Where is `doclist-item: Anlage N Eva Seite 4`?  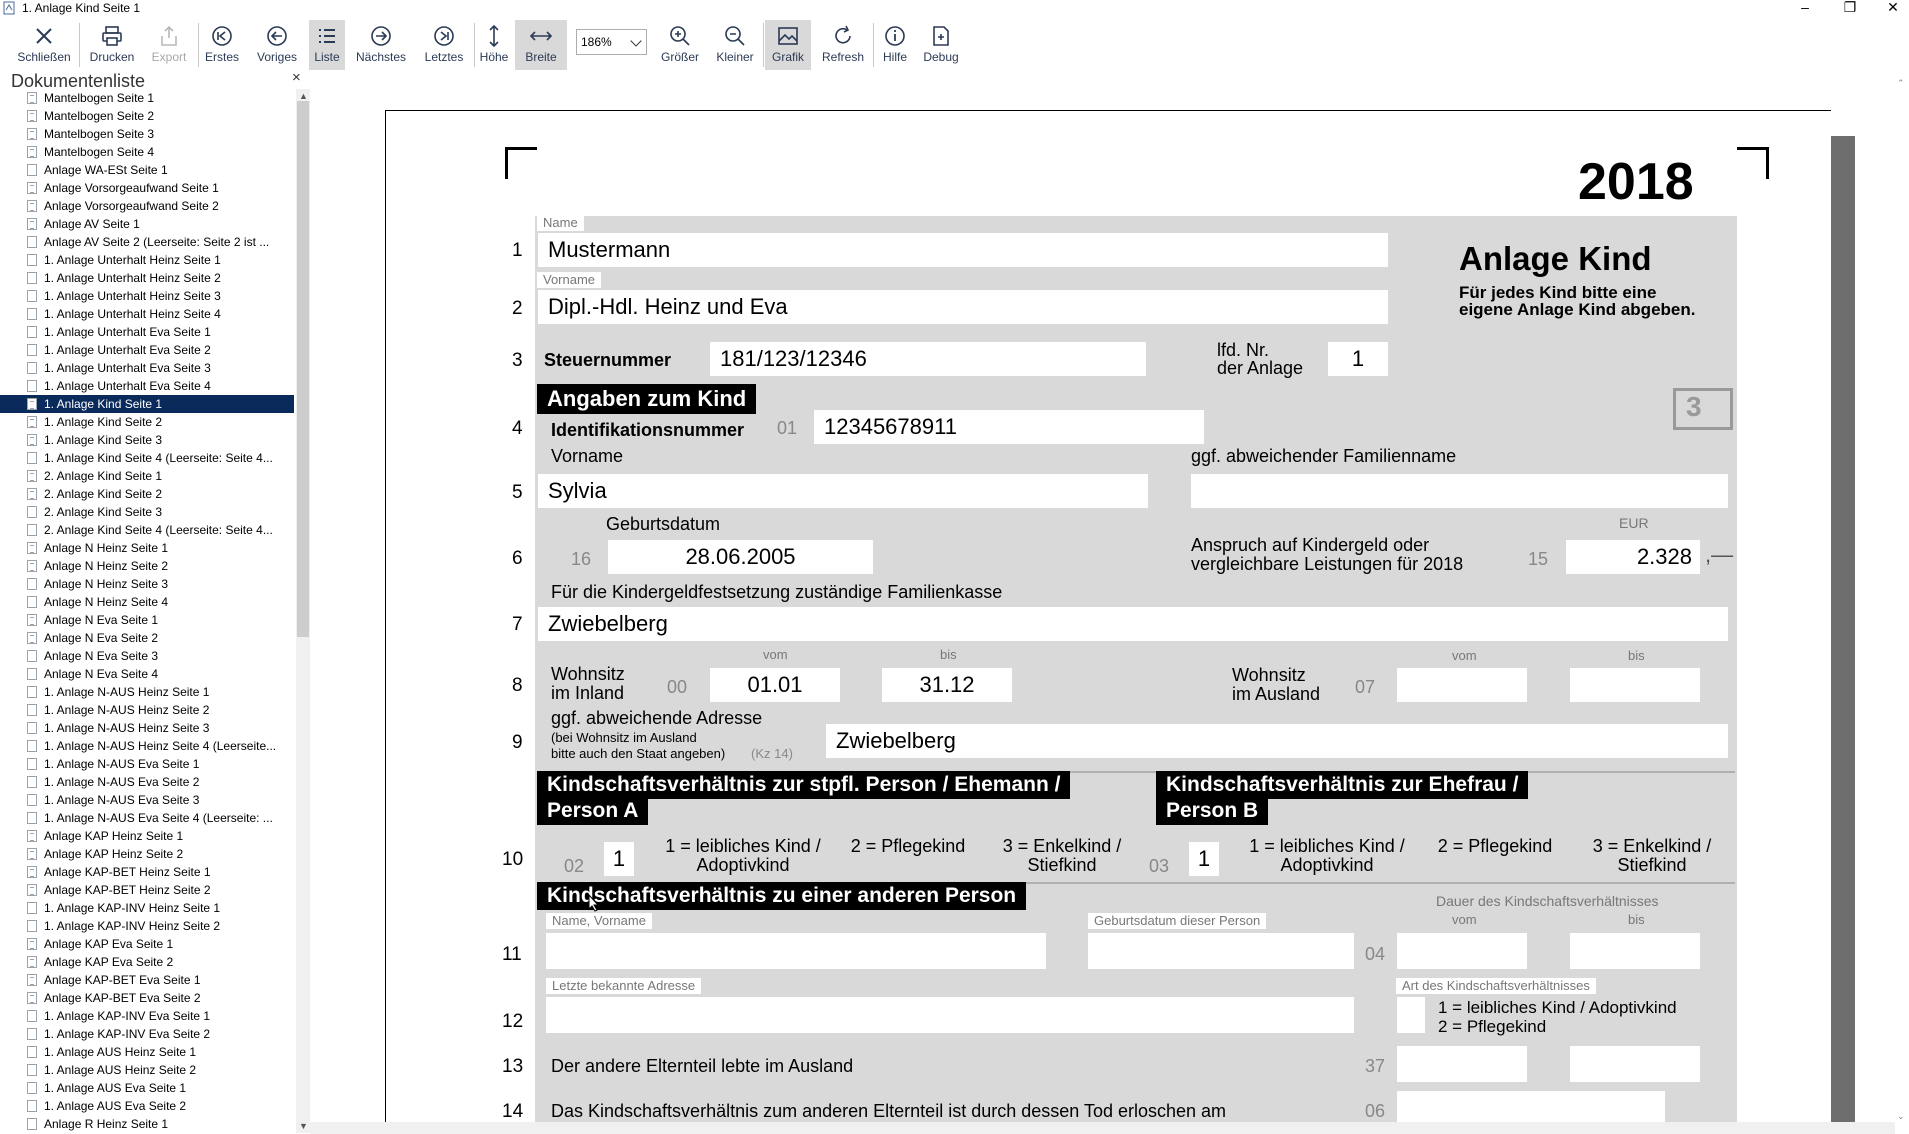
doclist-item: Anlage N Eva Seite 4 is located at coordinates (147, 674).